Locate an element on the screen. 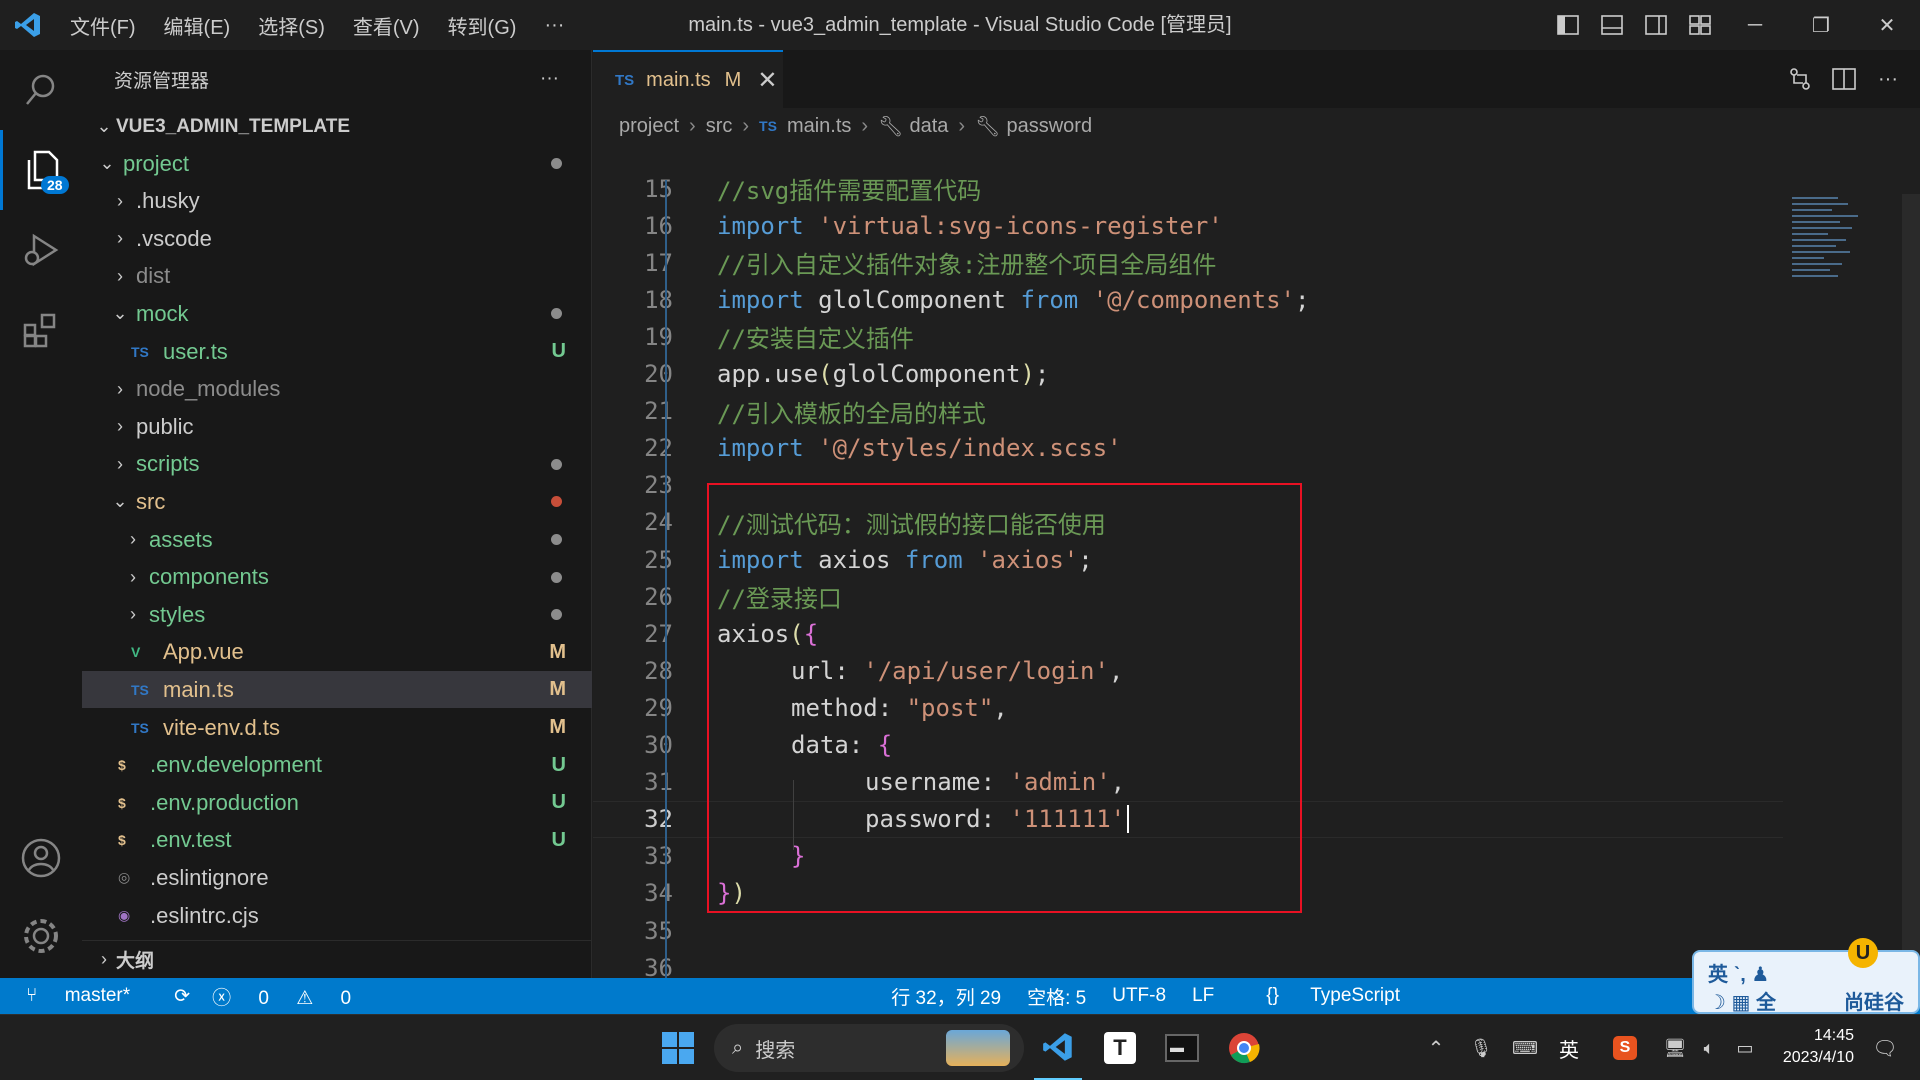  indentation: 空格: 5 is located at coordinates (1056, 996).